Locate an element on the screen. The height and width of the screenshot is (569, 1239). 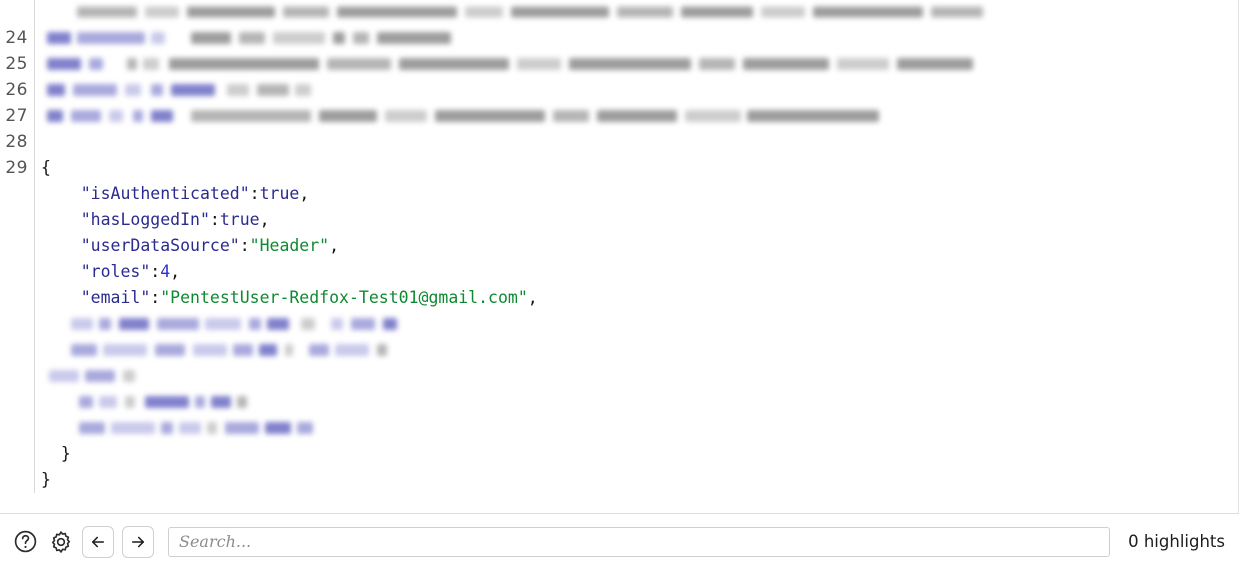
search-input is located at coordinates (639, 541).